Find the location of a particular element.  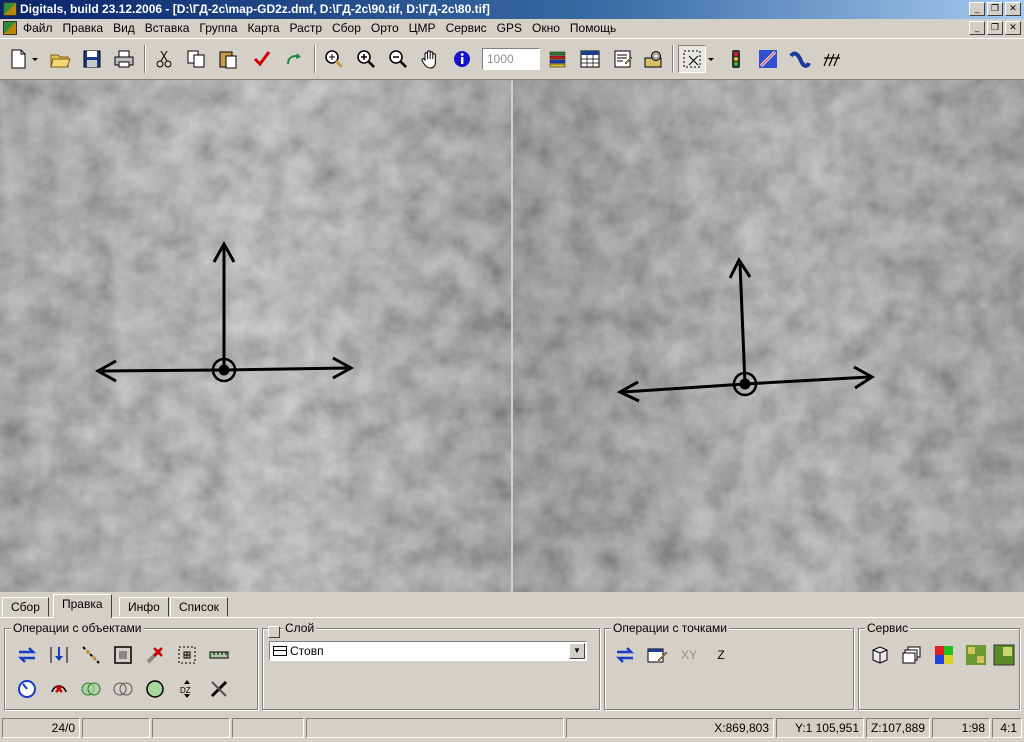

frame-icon is located at coordinates (123, 655).